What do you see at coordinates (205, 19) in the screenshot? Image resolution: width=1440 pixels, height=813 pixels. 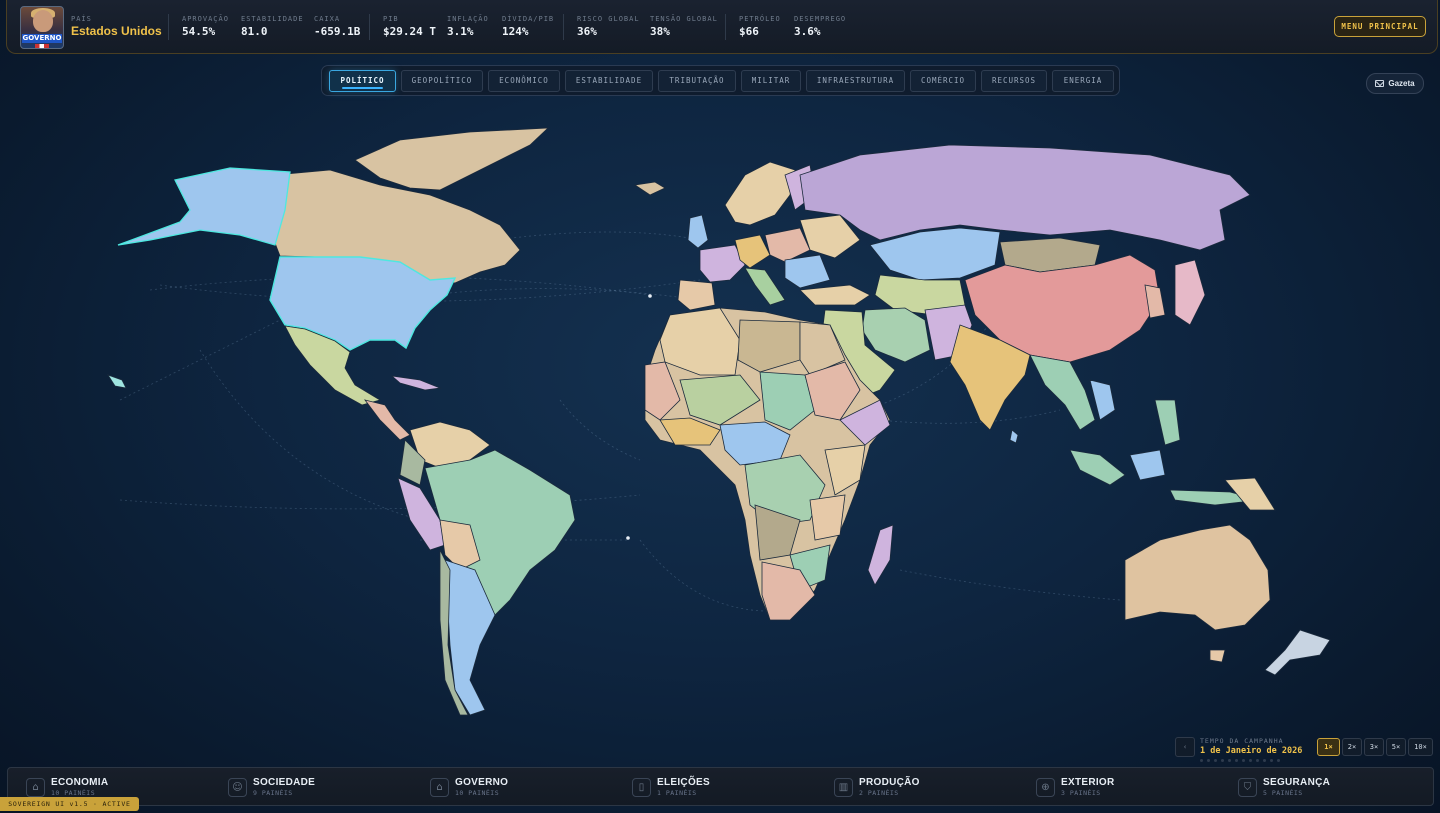 I see `stat-label: APROVAÇÃO` at bounding box center [205, 19].